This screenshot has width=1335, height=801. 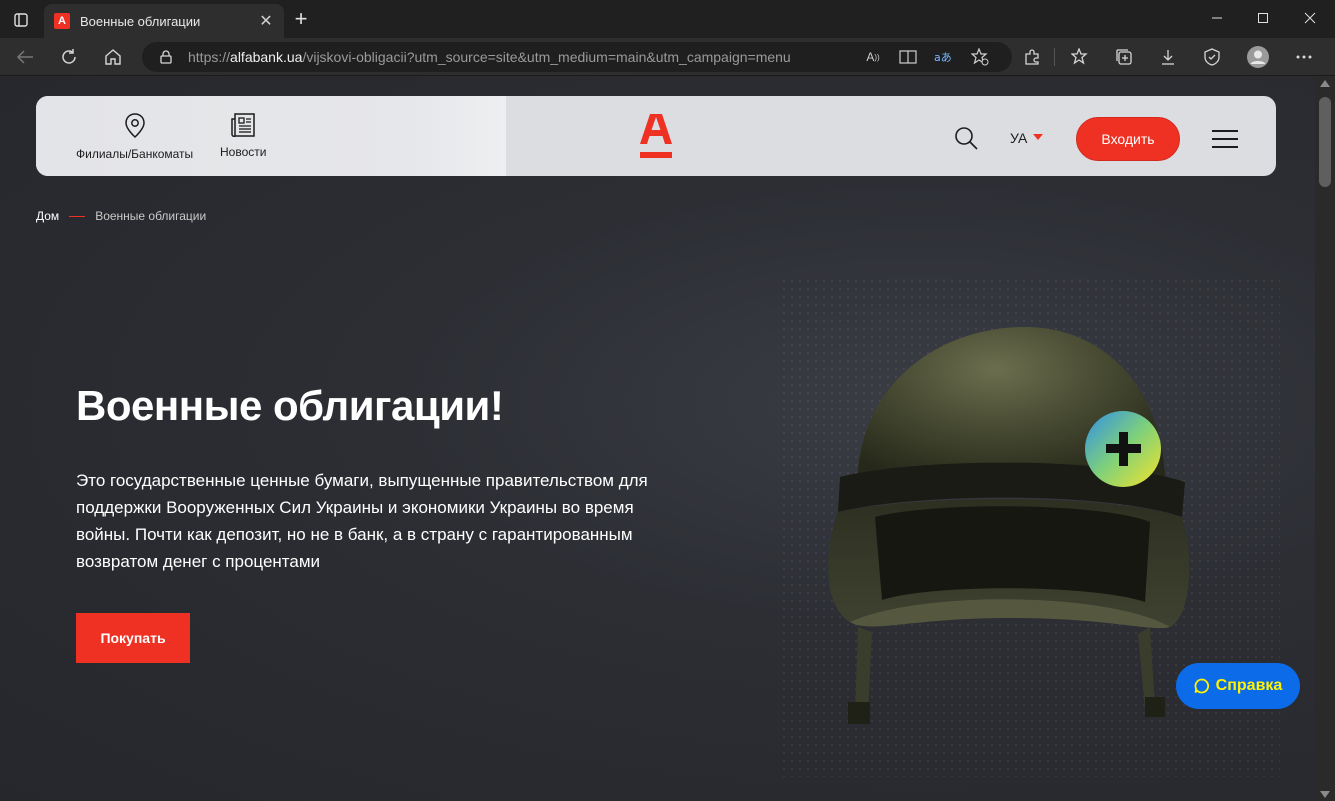 I want to click on language-selector: УА, so click(x=1027, y=138).